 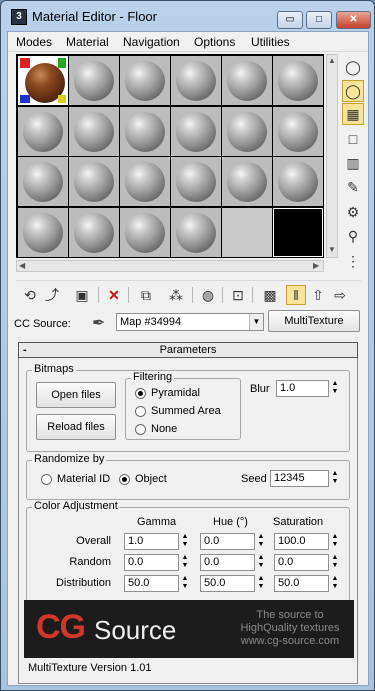 What do you see at coordinates (151, 42) in the screenshot?
I see `menu-navigation: Navigation` at bounding box center [151, 42].